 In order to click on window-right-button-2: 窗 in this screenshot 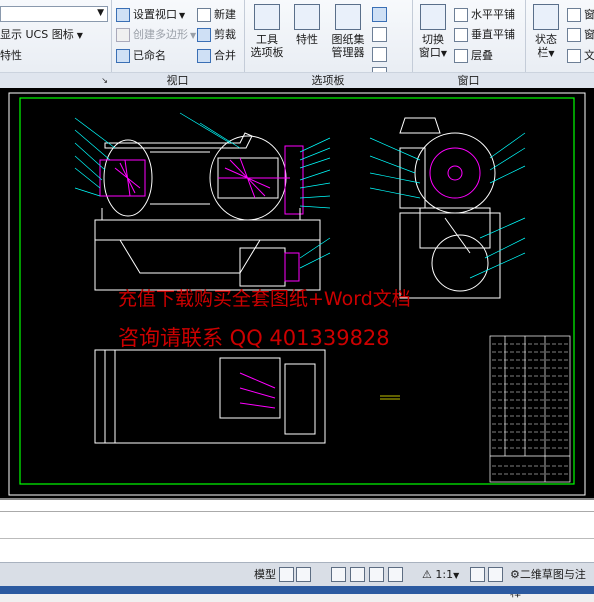, I will do `click(580, 35)`.